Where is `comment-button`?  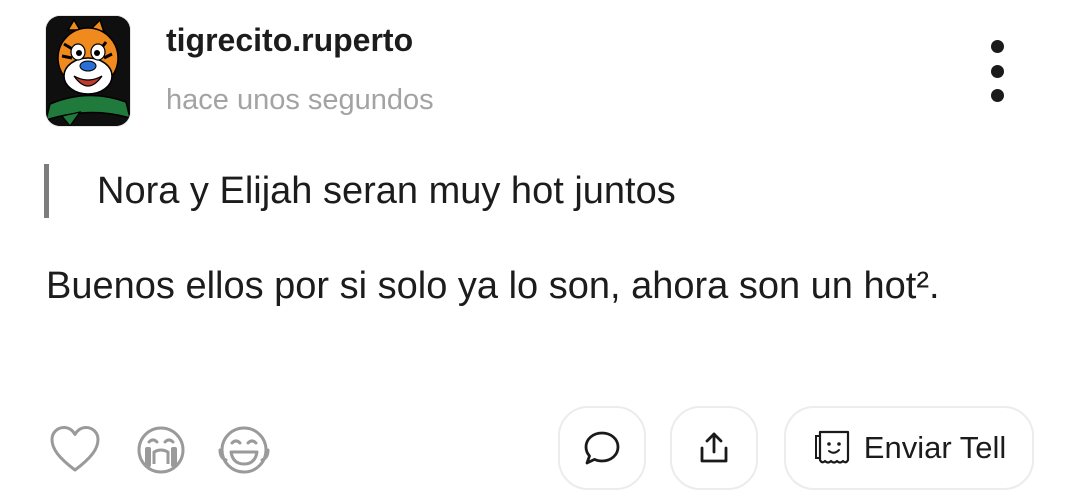 comment-button is located at coordinates (602, 448).